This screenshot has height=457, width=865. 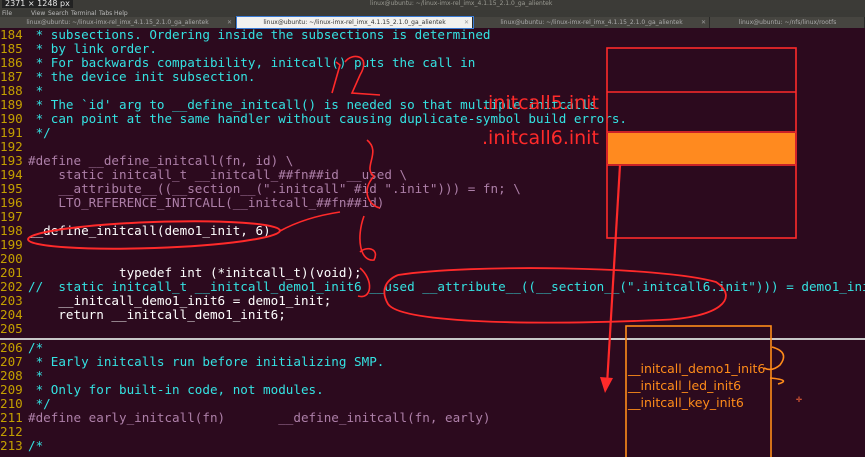 I want to click on arrow-down-icon, so click(x=606, y=385).